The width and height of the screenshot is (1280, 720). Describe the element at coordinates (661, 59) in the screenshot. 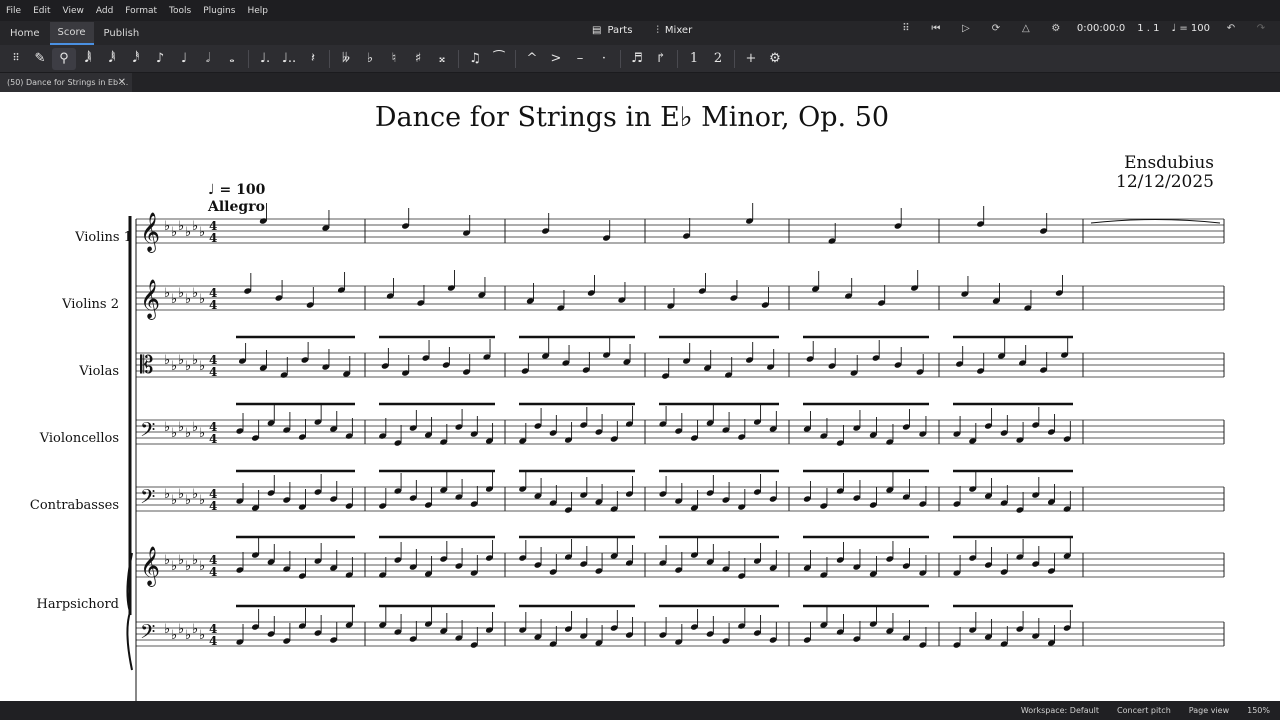

I see `flip-direction-icon: ↱` at that location.